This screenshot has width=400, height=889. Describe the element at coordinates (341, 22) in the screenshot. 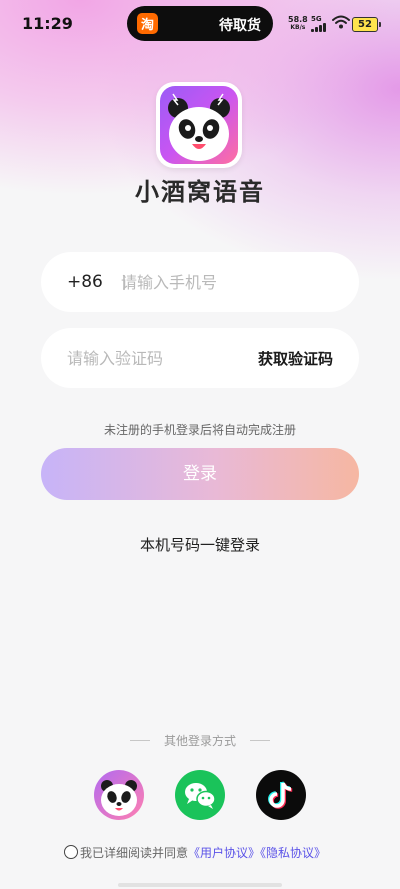

I see `wifi-icon` at that location.